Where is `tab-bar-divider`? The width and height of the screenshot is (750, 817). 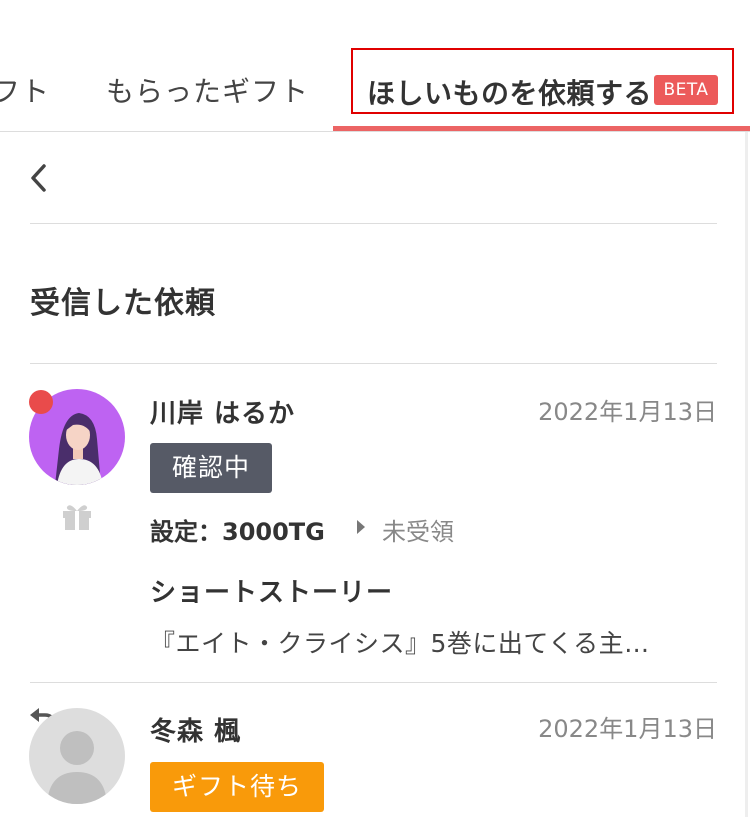
tab-bar-divider is located at coordinates (375, 131).